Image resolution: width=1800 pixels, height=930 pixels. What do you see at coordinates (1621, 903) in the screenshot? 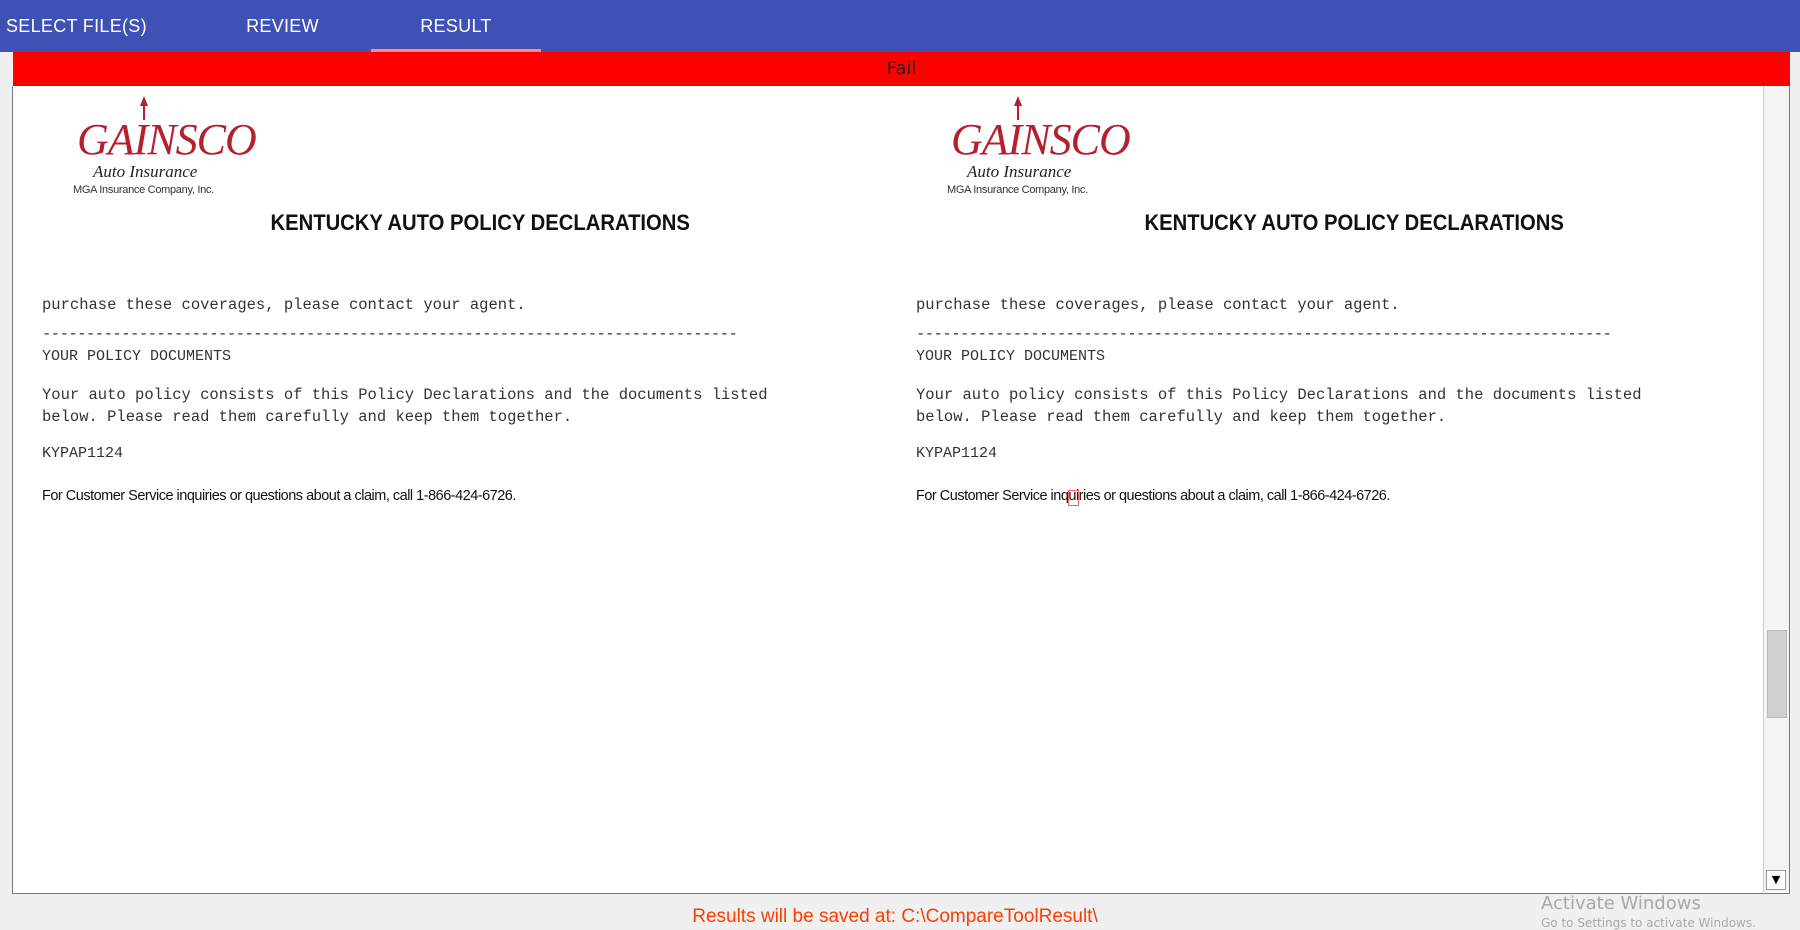
I see `watermark-line-1: Activate Windows` at bounding box center [1621, 903].